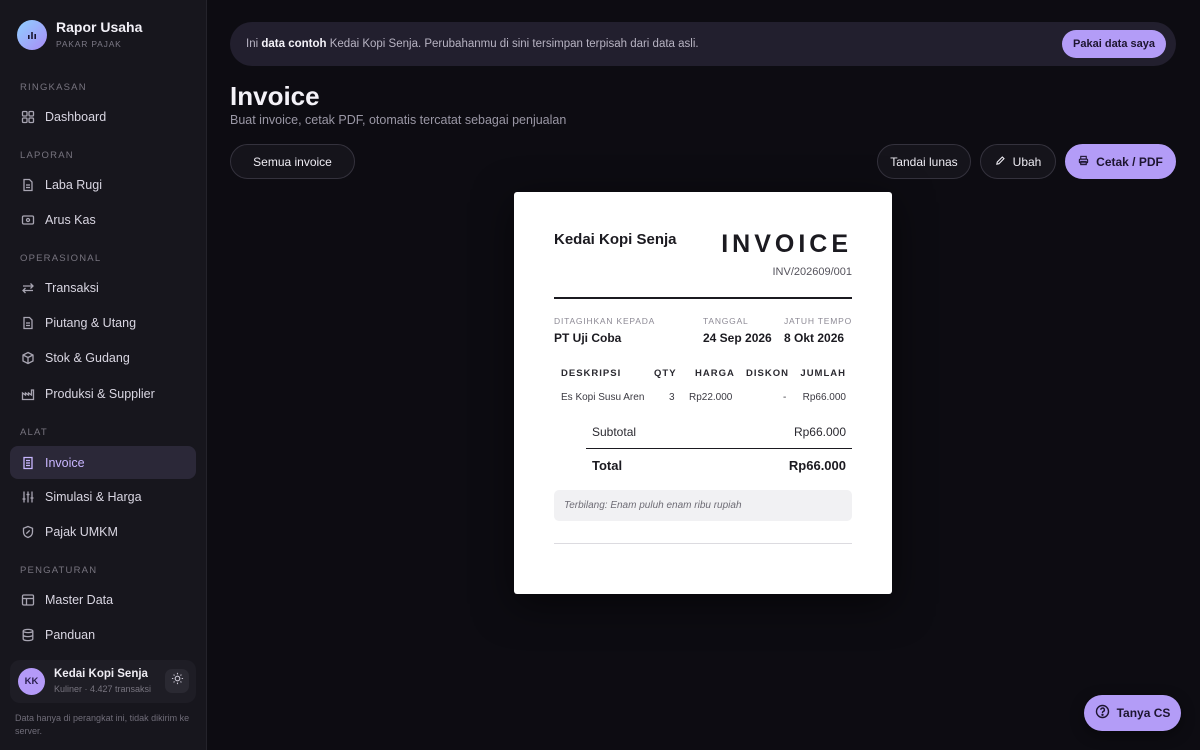 The image size is (1200, 750). I want to click on mark-paid-label: Tandai lunas, so click(924, 161).